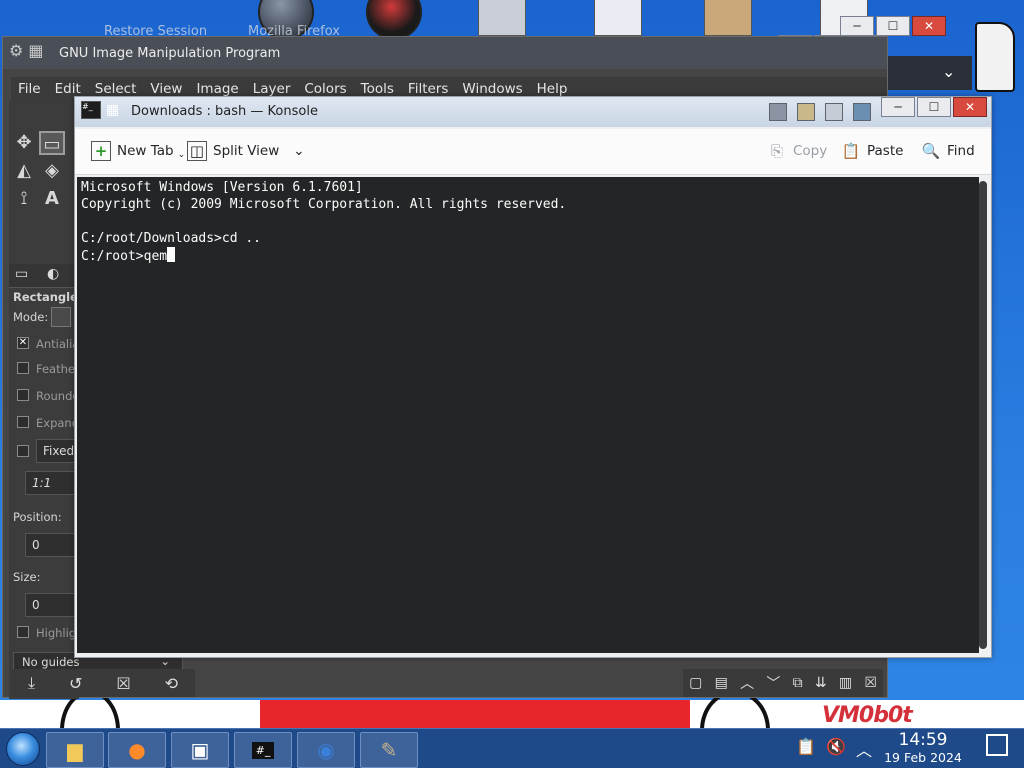 This screenshot has width=1024, height=768. Describe the element at coordinates (56, 633) in the screenshot. I see `highlight-label: Highlig` at that location.